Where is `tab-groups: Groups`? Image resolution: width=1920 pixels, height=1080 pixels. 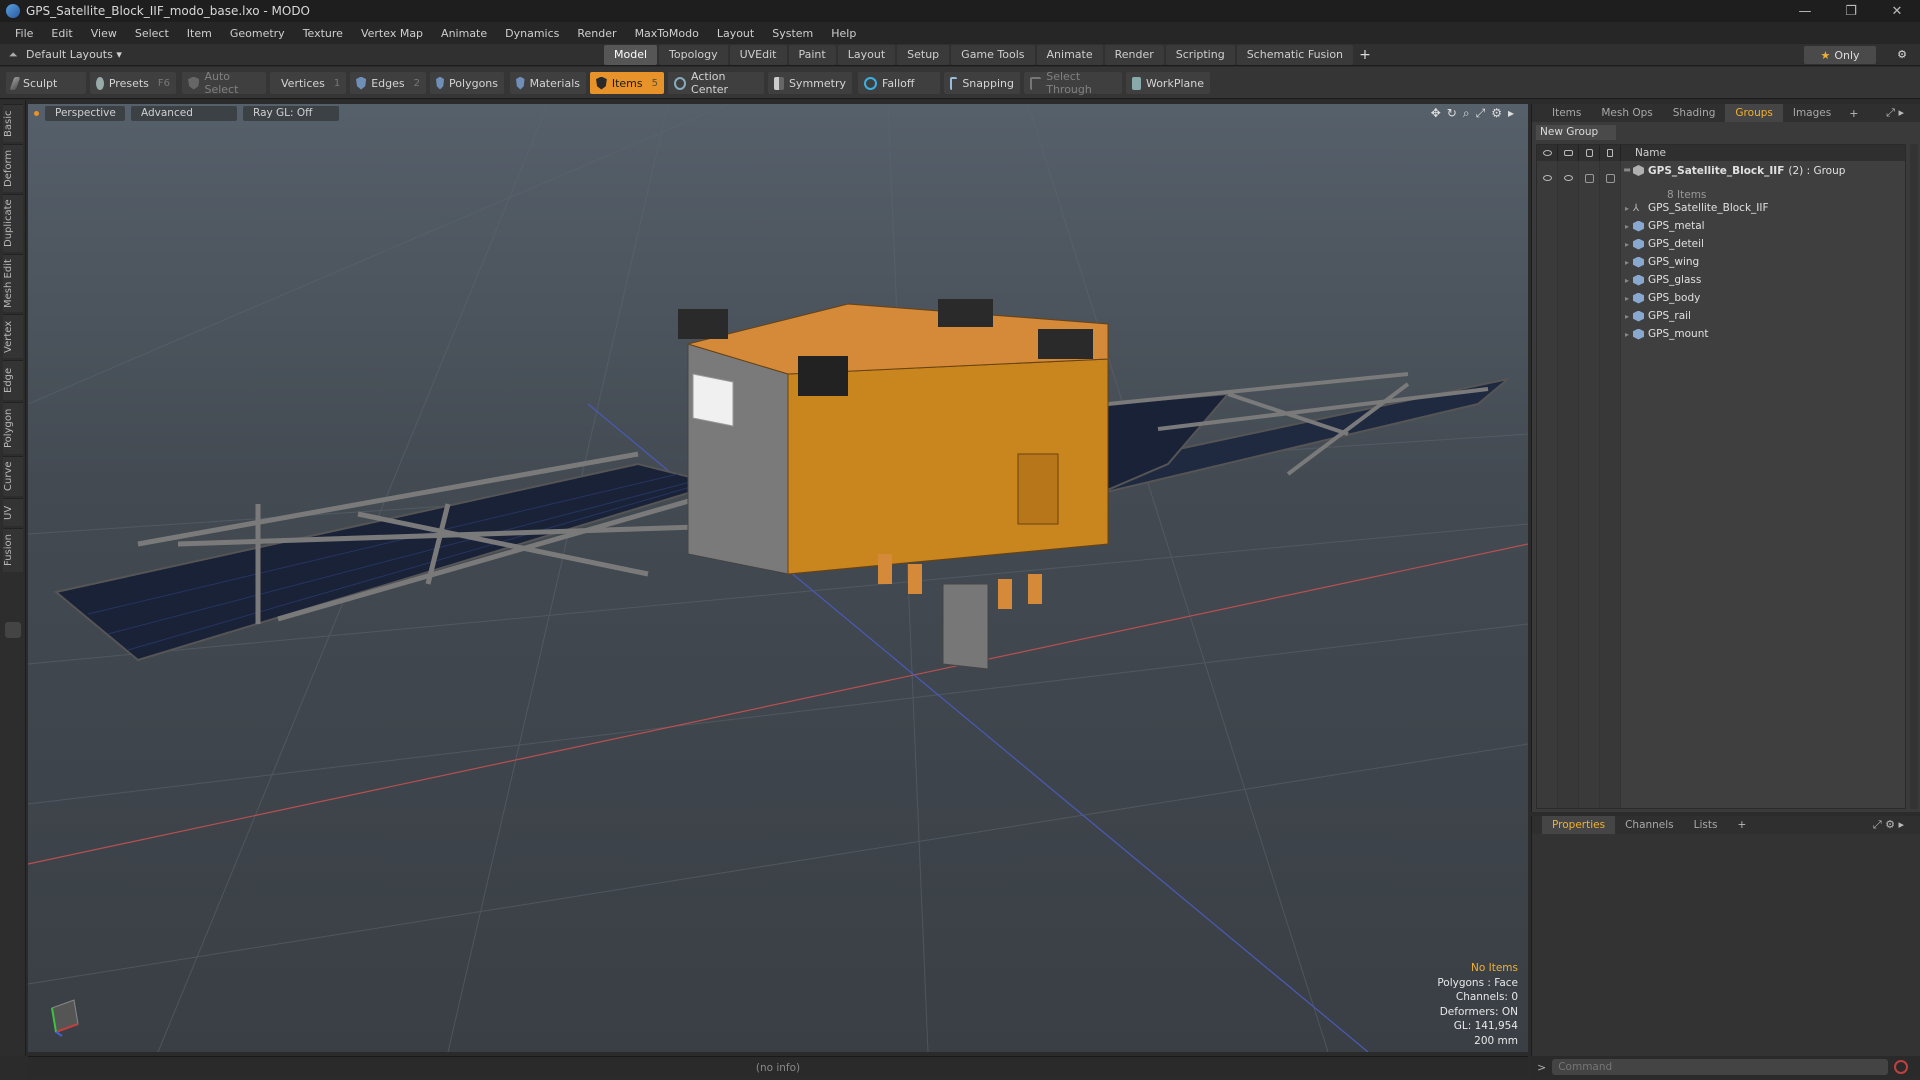
tab-groups: Groups is located at coordinates (1754, 113).